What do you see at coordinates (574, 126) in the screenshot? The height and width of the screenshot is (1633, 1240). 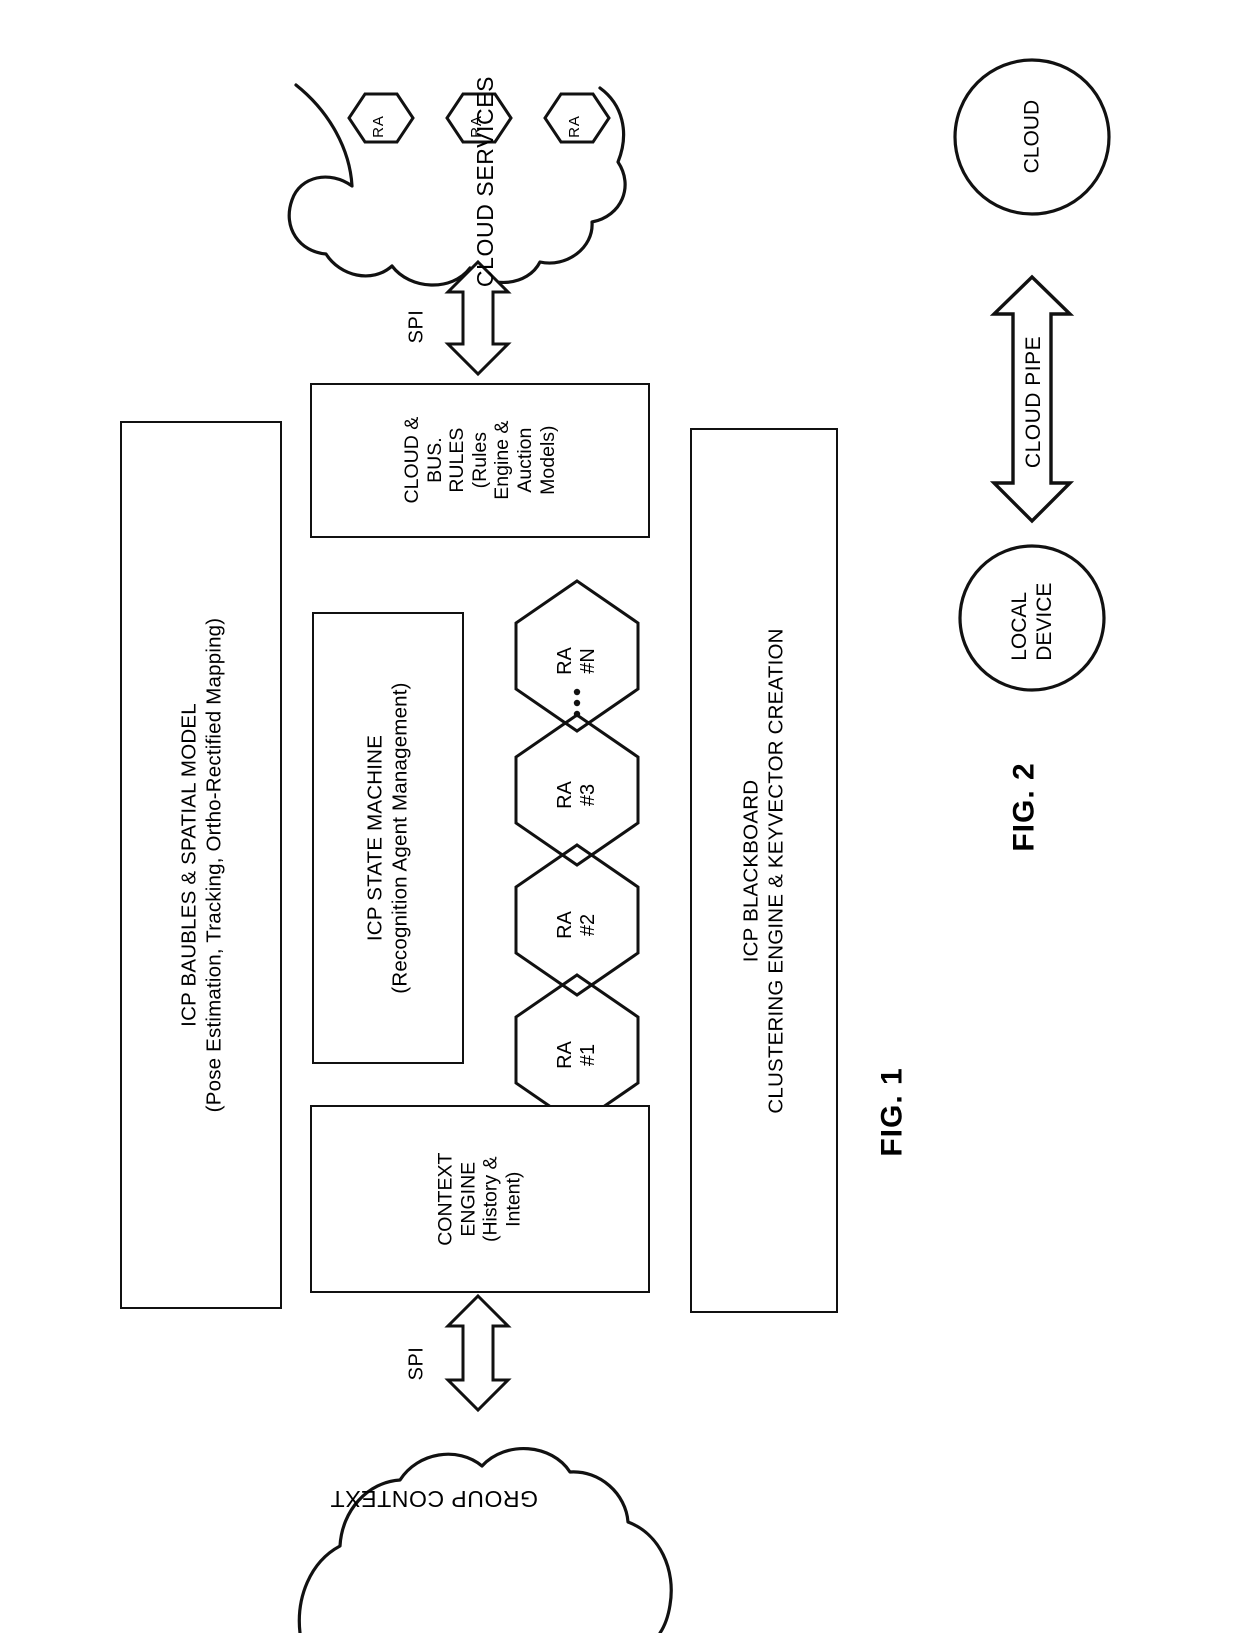 I see `cloud-ra-label-3: RA` at bounding box center [574, 126].